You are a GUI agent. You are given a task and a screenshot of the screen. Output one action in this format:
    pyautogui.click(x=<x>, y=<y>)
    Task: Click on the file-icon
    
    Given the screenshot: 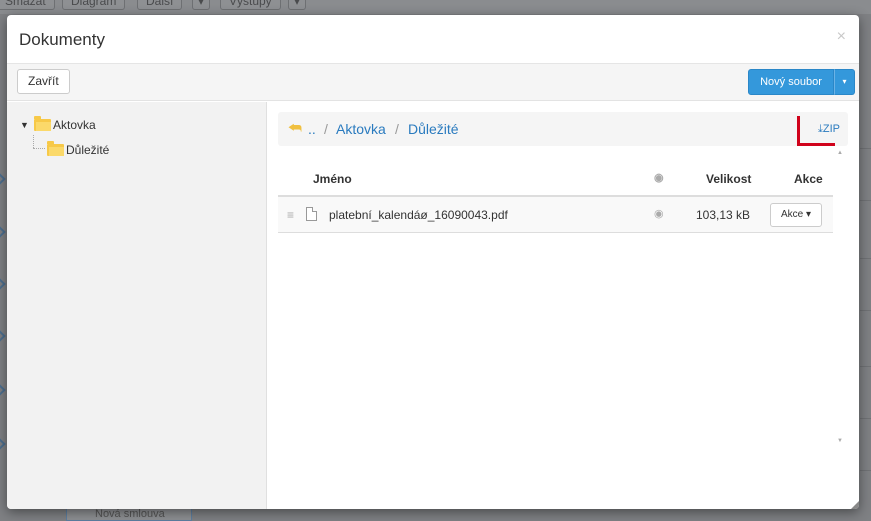 What is the action you would take?
    pyautogui.click(x=311, y=214)
    